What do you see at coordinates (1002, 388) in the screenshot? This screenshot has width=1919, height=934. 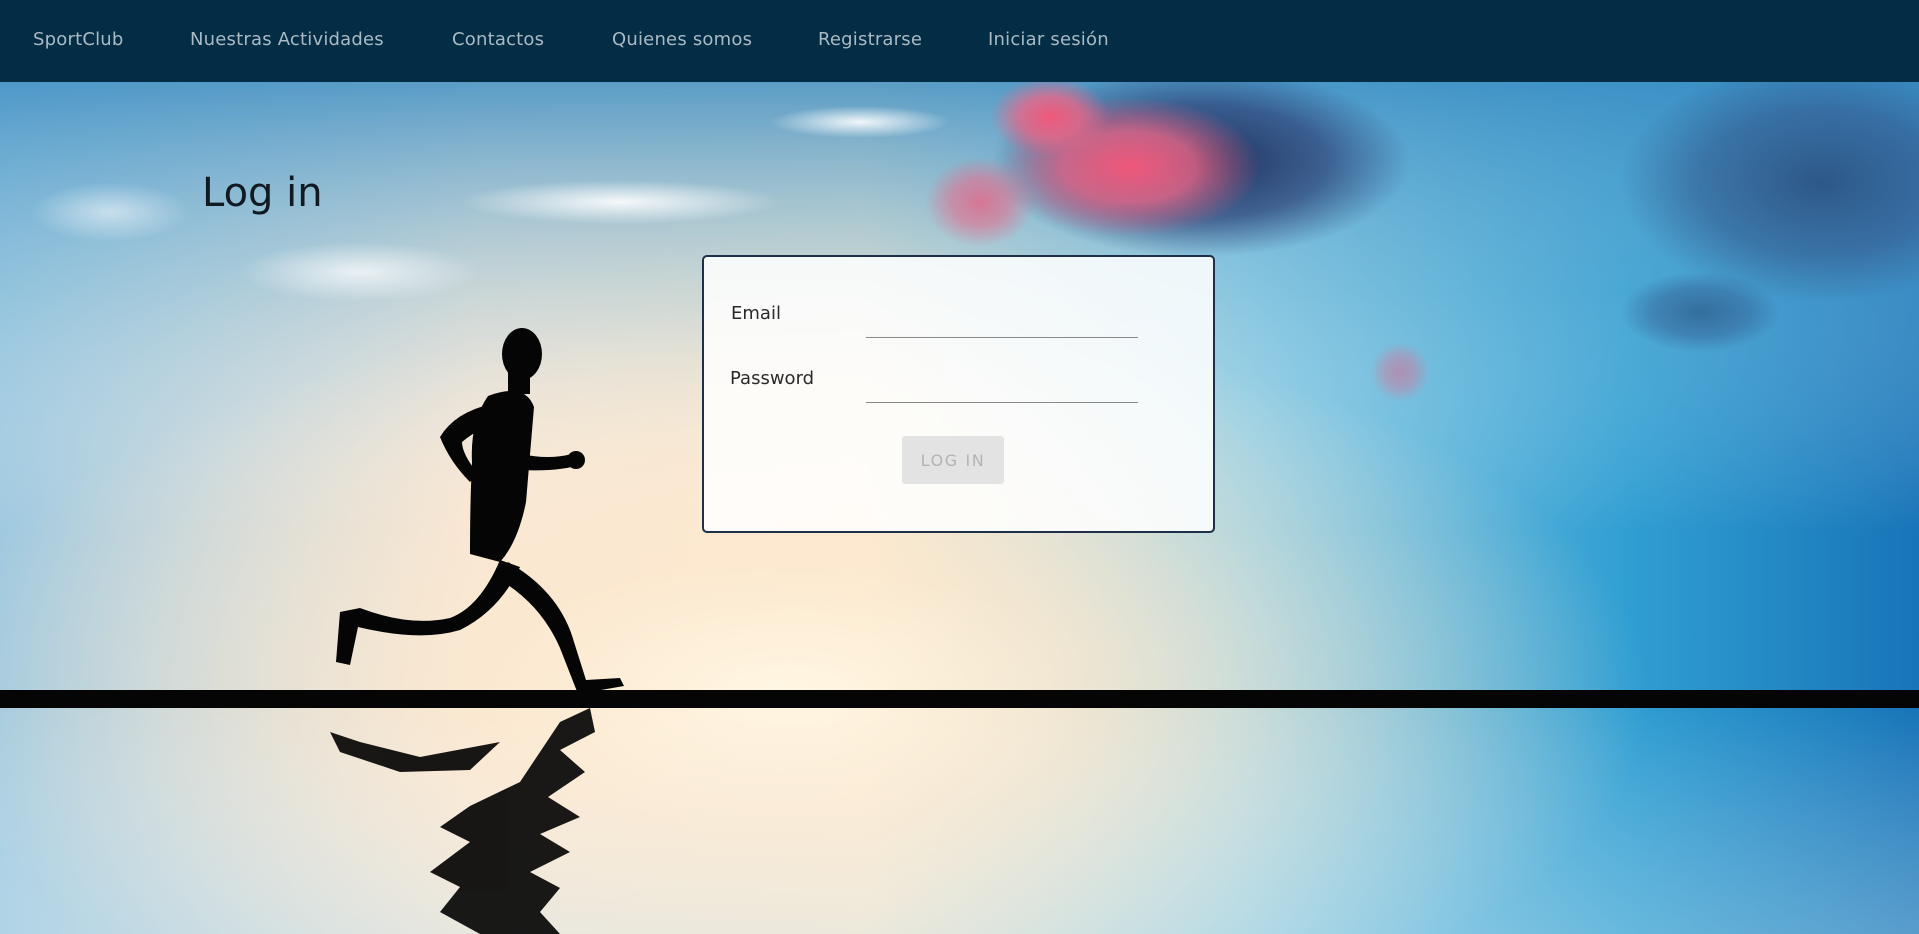 I see `password-field` at bounding box center [1002, 388].